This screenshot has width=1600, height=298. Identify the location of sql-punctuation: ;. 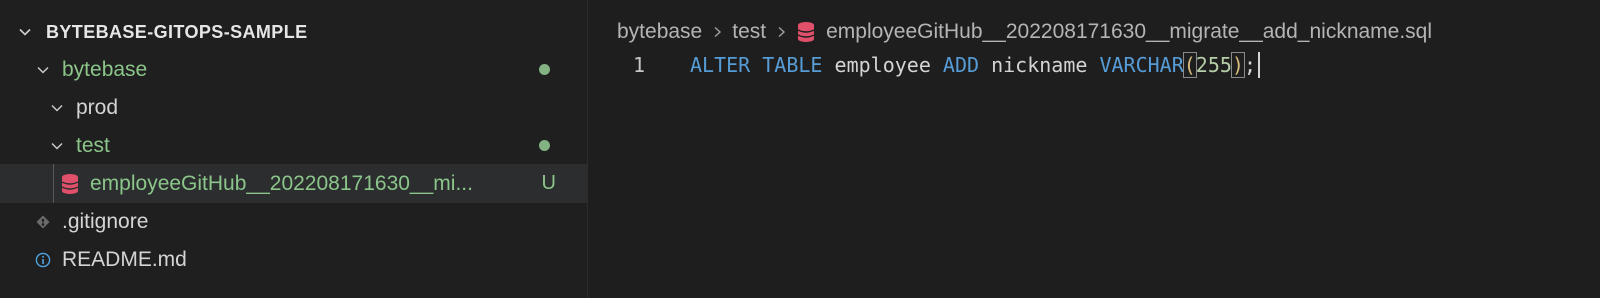
(1250, 65).